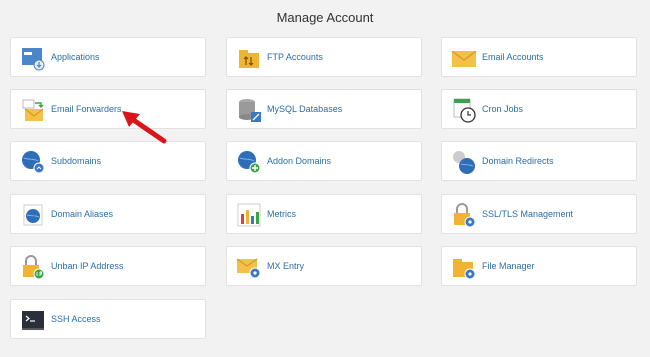  I want to click on applications-card: Applications, so click(108, 57).